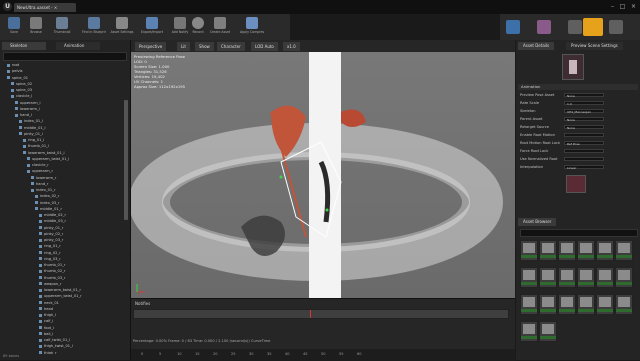 The width and height of the screenshot is (640, 361). Describe the element at coordinates (7, 6) in the screenshot. I see `unreal-logo: U` at that location.